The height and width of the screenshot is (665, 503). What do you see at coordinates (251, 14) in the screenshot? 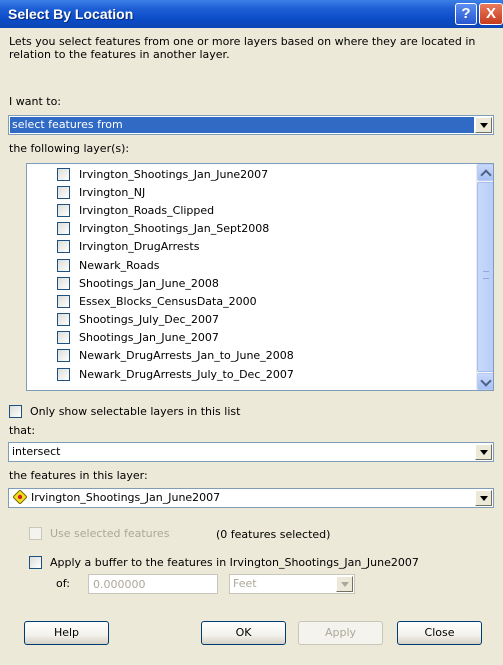
I see `title-bar: Select By Location ? X` at bounding box center [251, 14].